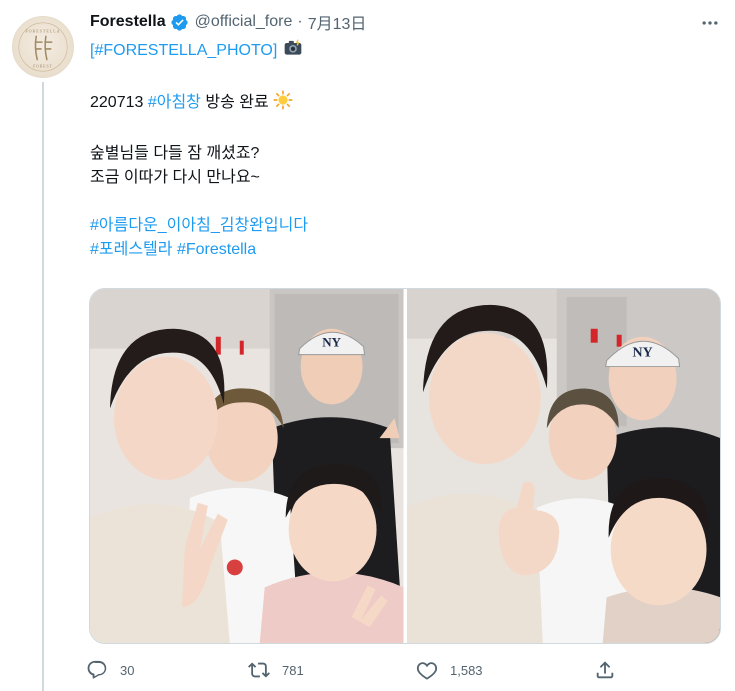  I want to click on like-count: 1,583, so click(466, 670).